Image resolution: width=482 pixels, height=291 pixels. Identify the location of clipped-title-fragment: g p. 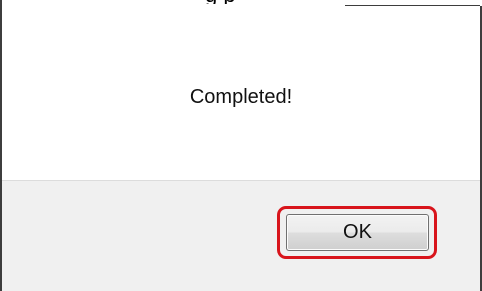
(275, 2).